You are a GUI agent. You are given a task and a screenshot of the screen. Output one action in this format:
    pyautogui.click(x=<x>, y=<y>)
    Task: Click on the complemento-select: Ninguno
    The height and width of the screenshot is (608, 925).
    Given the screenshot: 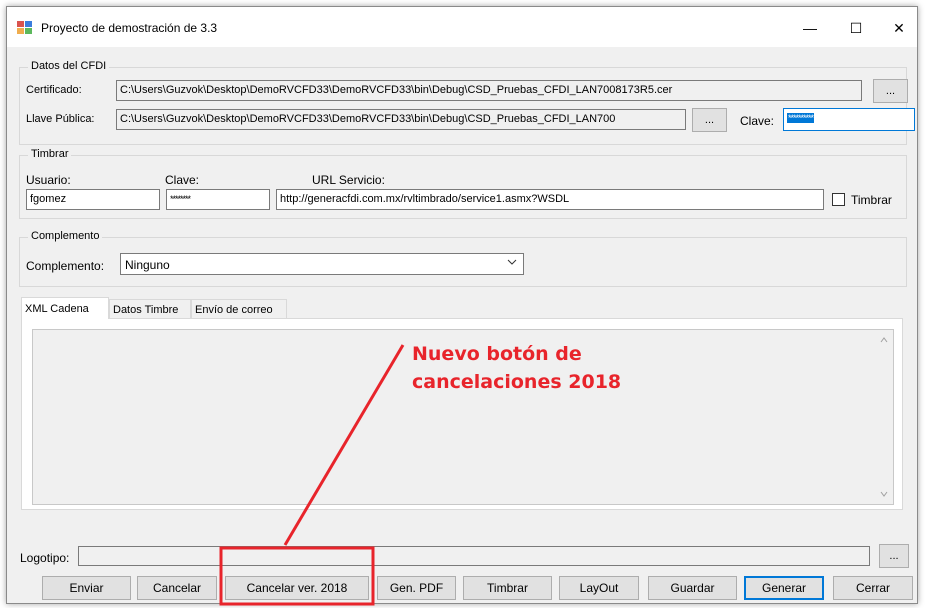 What is the action you would take?
    pyautogui.click(x=322, y=264)
    